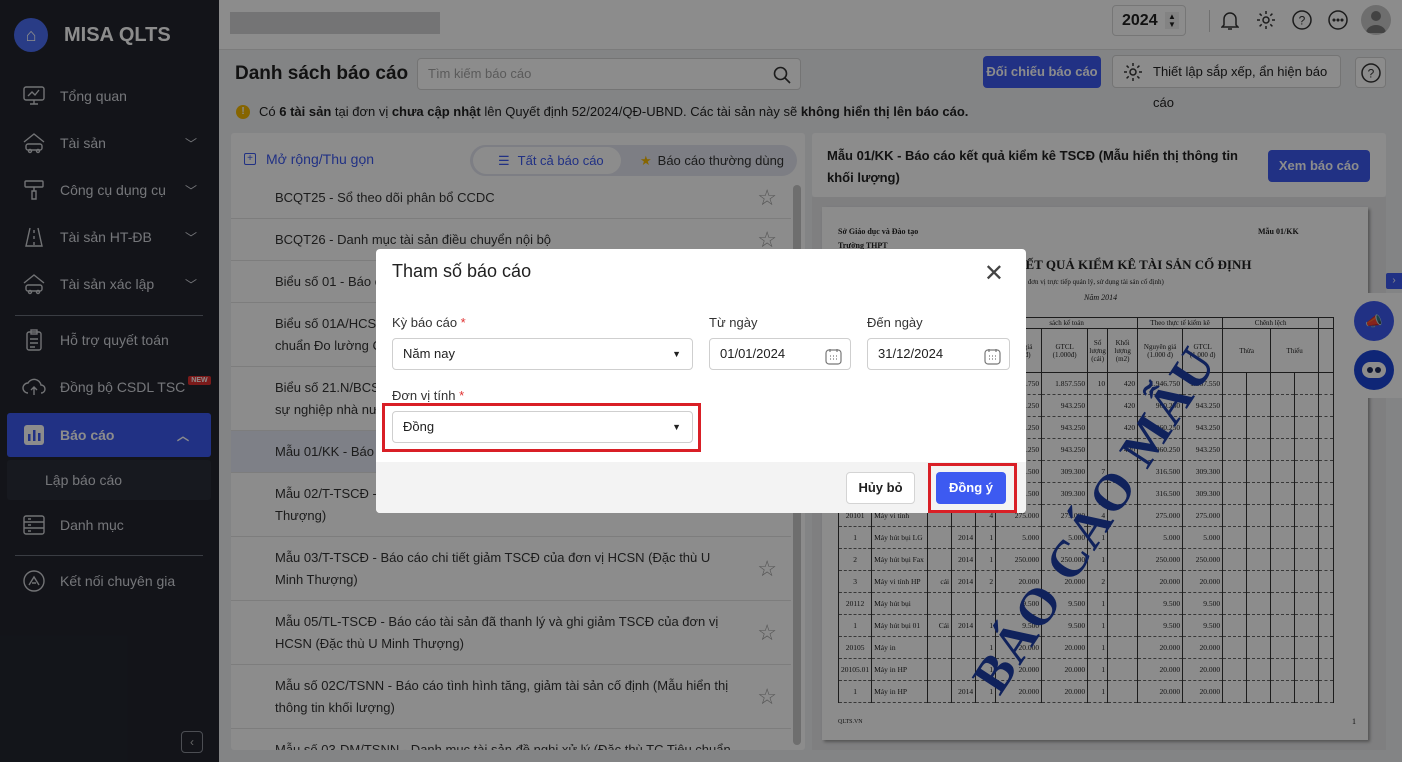  What do you see at coordinates (701, 487) in the screenshot?
I see `dialog-footer: Hủy bỏ Đồng ý` at bounding box center [701, 487].